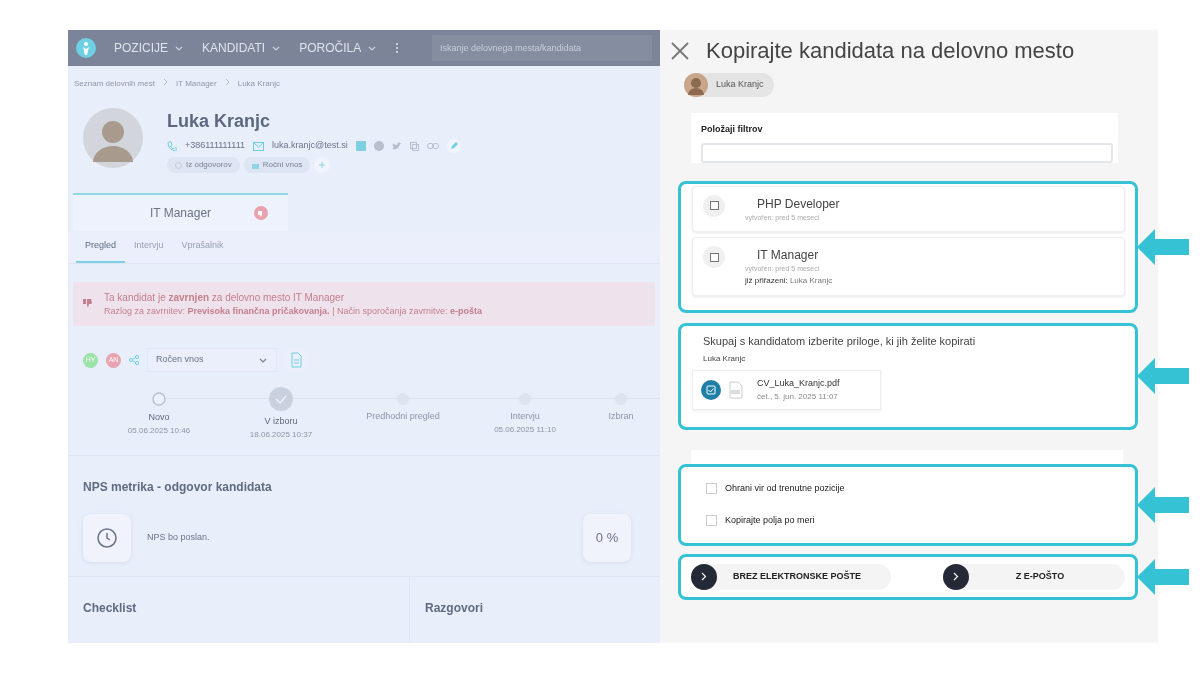  What do you see at coordinates (134, 360) in the screenshot?
I see `share-icon` at bounding box center [134, 360].